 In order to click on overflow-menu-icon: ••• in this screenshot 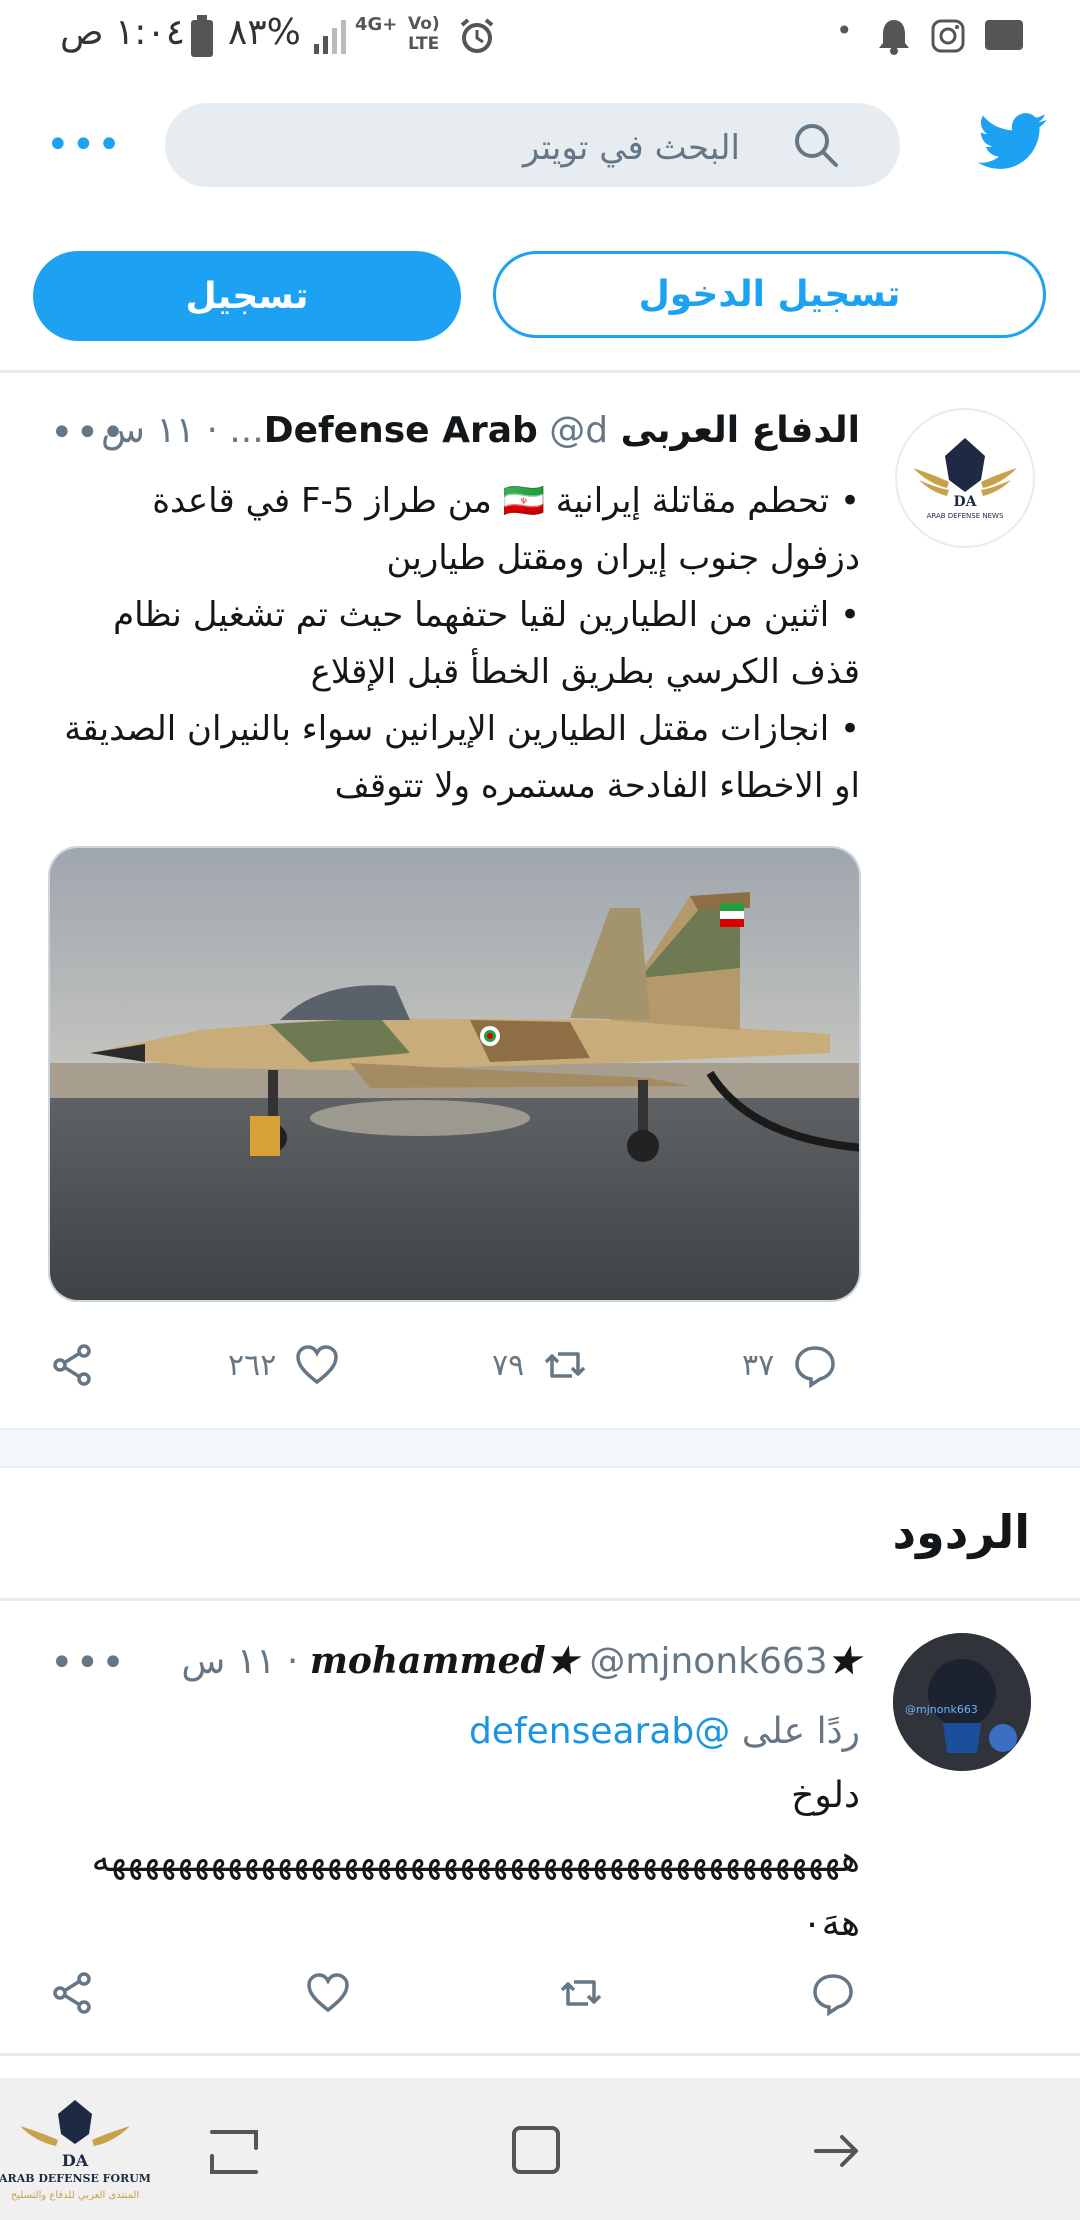, I will do `click(84, 145)`.